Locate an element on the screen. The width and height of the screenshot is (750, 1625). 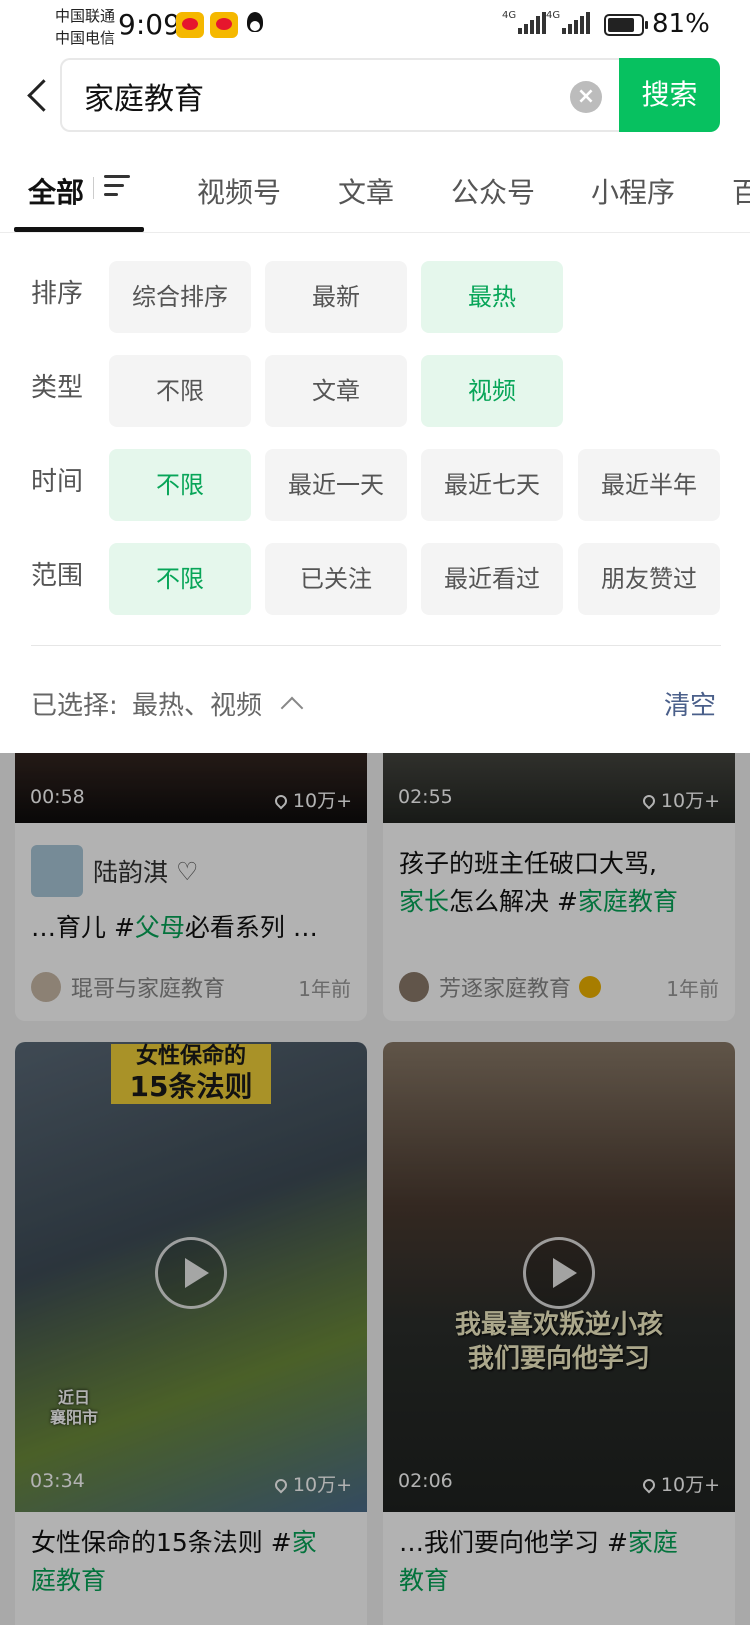
uploader-avatar is located at coordinates (57, 871).